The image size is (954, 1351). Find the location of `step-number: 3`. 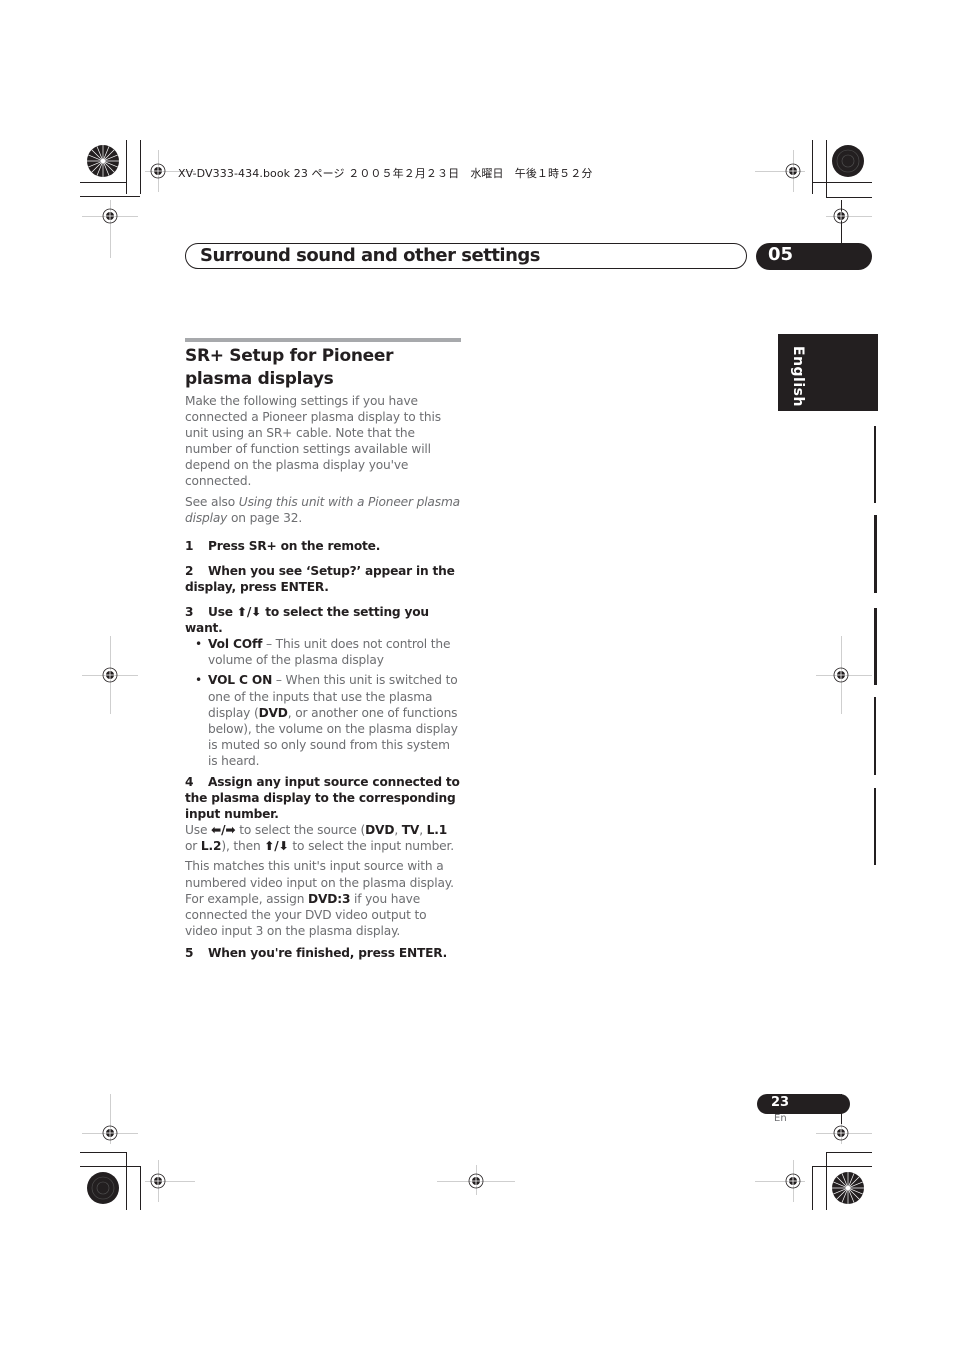

step-number: 3 is located at coordinates (189, 612).